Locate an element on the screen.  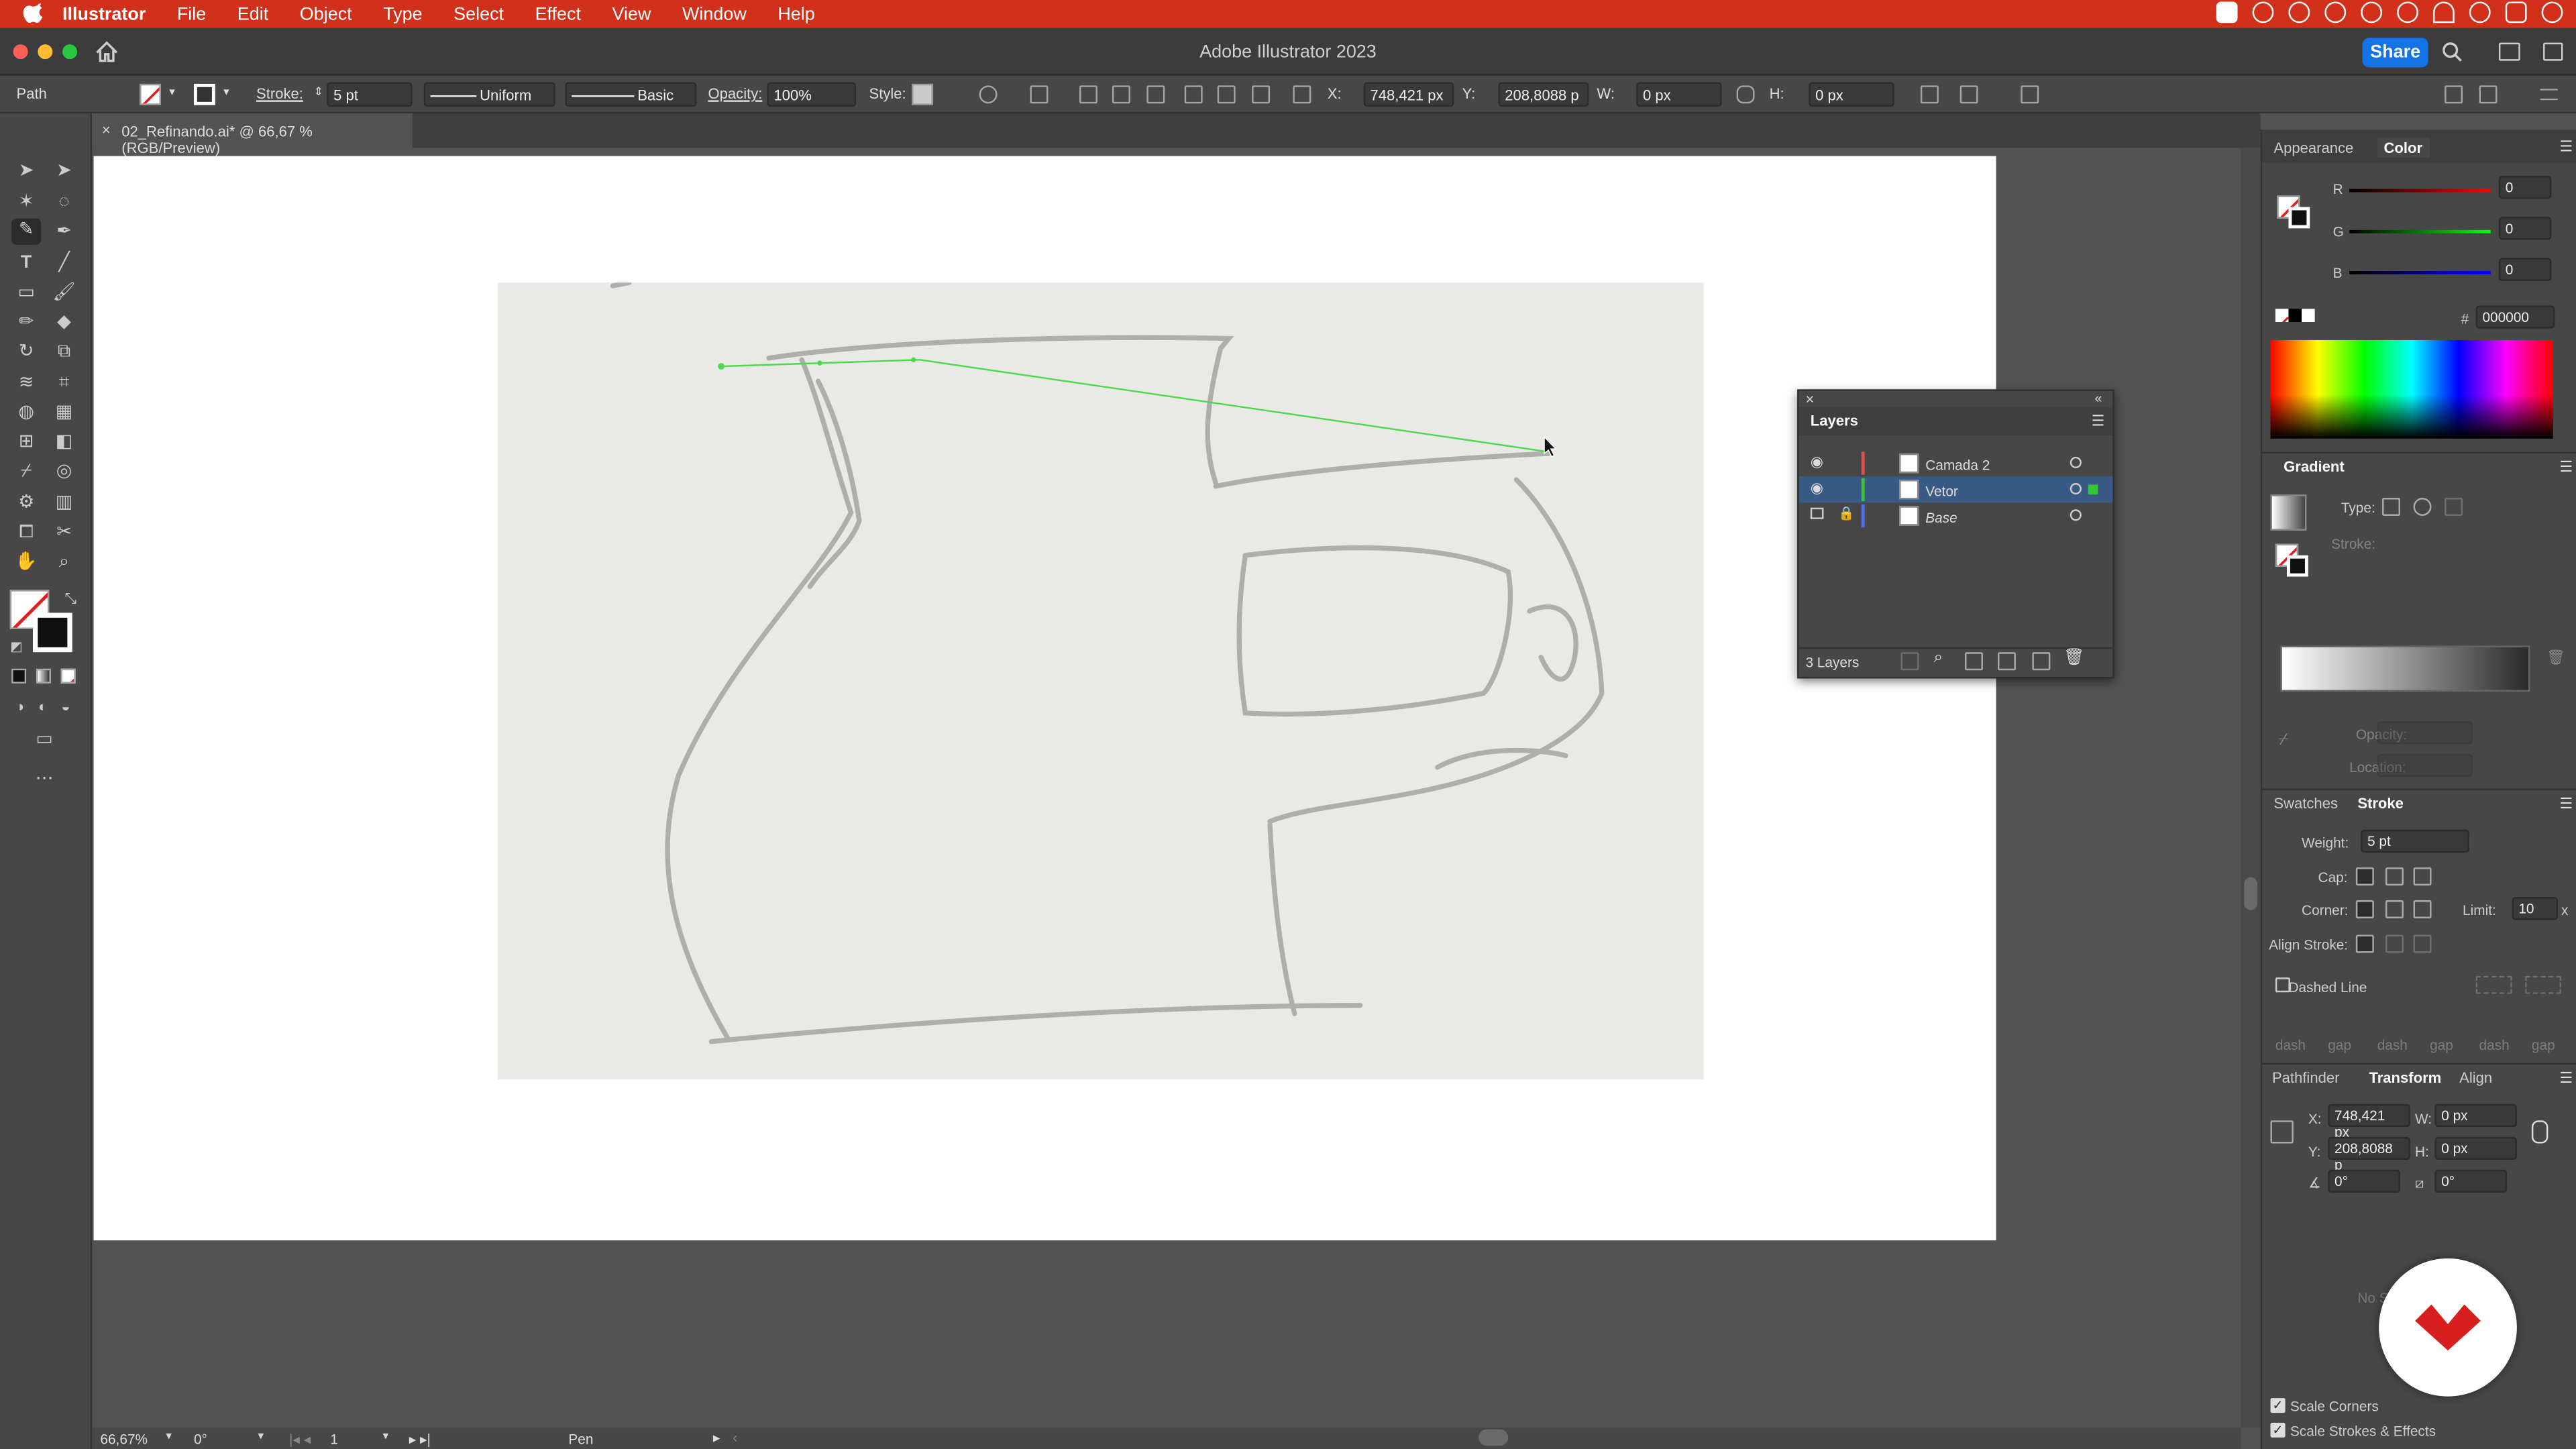
radial-gradient-icon is located at coordinates (2422, 507).